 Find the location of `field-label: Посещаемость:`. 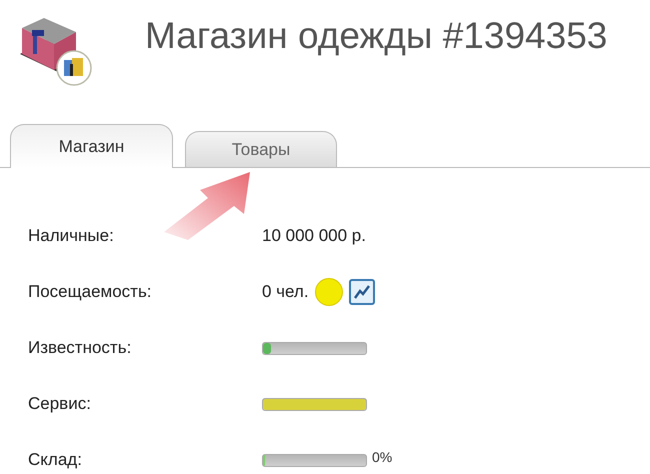

field-label: Посещаемость: is located at coordinates (90, 292).